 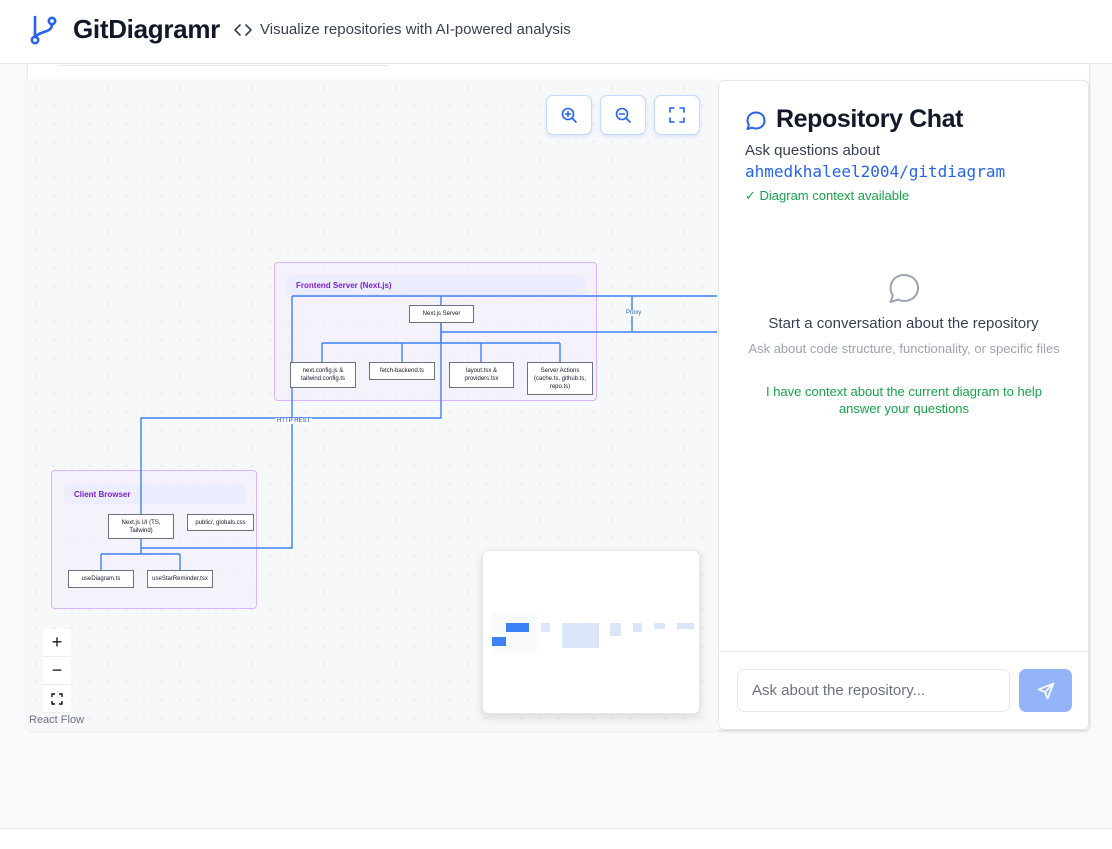 I want to click on send-icon, so click(x=1045, y=690).